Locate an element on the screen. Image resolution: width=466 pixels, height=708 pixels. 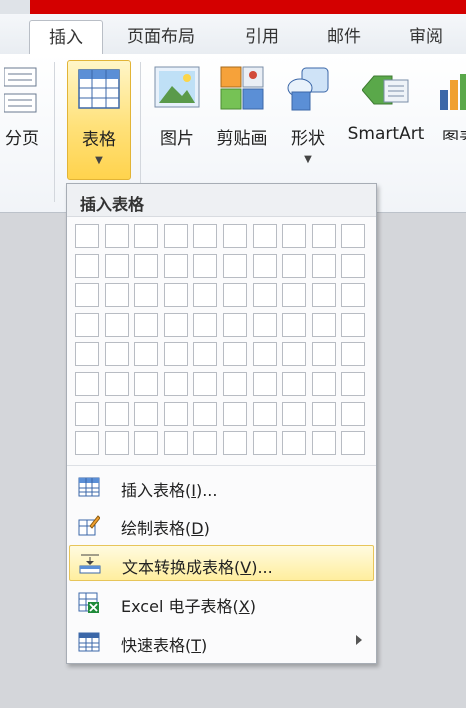
smartart-button: SmartArt is located at coordinates (386, 102).